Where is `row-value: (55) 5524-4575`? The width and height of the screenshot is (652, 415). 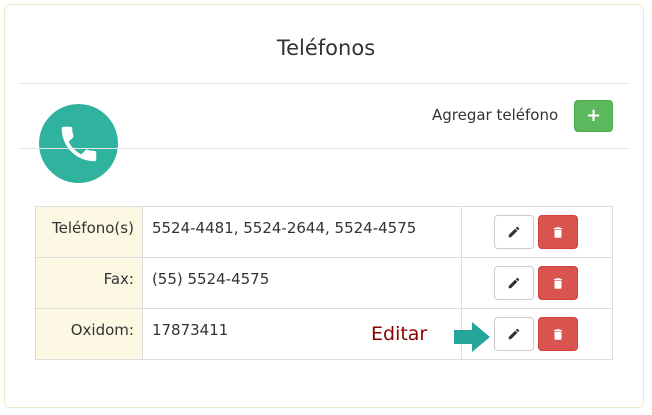 row-value: (55) 5524-4575 is located at coordinates (210, 279).